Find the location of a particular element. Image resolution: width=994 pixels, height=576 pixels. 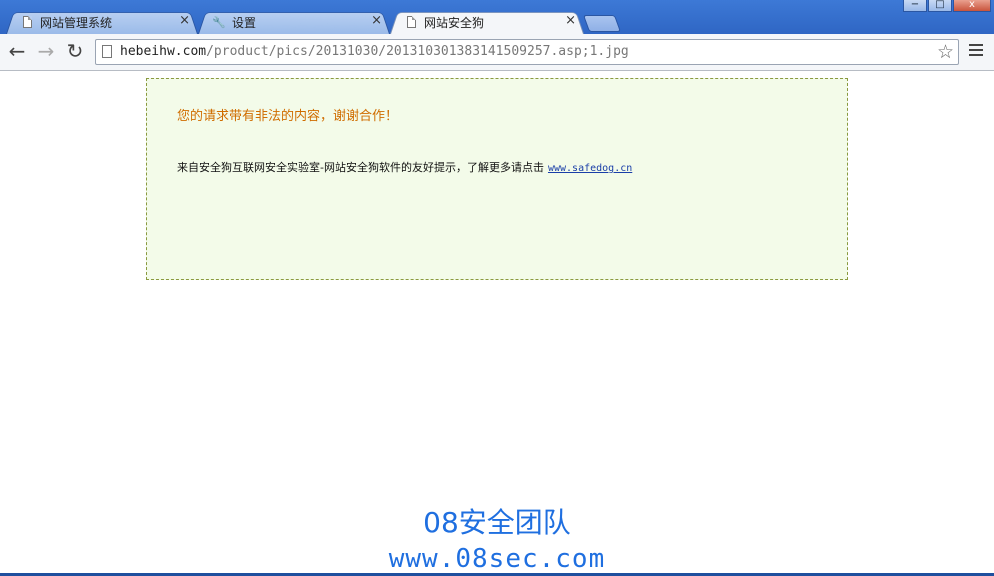

forward-button: → is located at coordinates (46, 51).